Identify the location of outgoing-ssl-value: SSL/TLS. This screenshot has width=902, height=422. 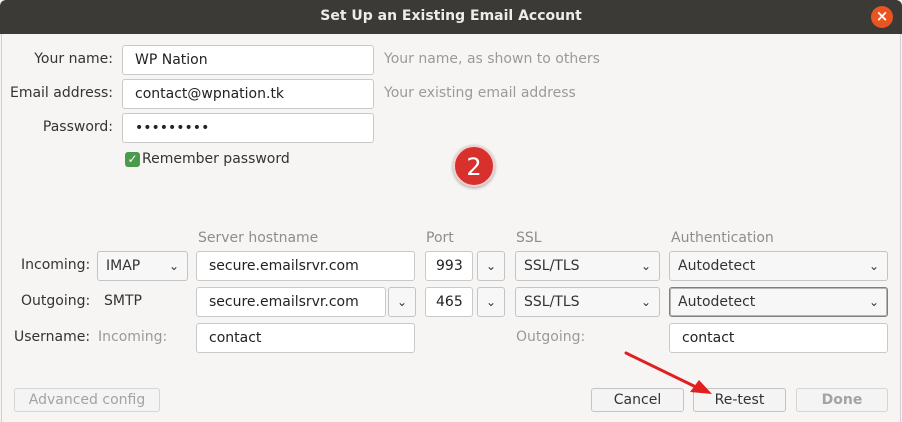
(552, 302).